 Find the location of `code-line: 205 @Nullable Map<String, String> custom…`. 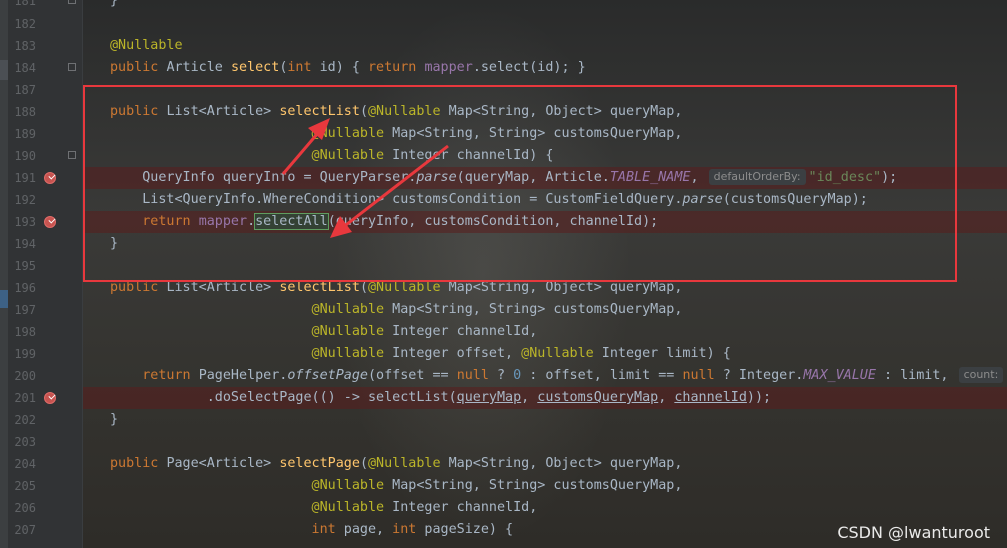

code-line: 205 @Nullable Map<String, String> custom… is located at coordinates (503, 486).